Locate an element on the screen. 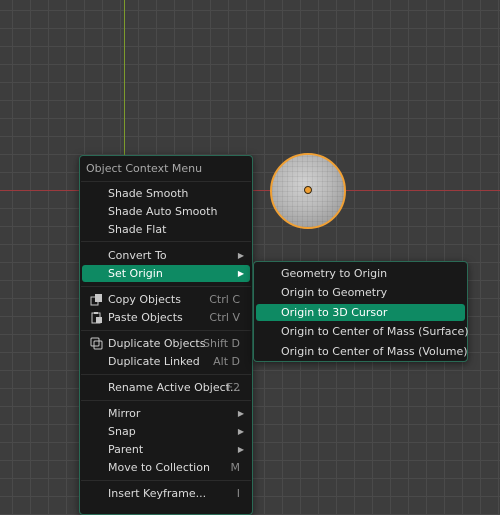 The width and height of the screenshot is (500, 515). submenu-item-label: Origin to Center of Mass (Volume) is located at coordinates (374, 351).